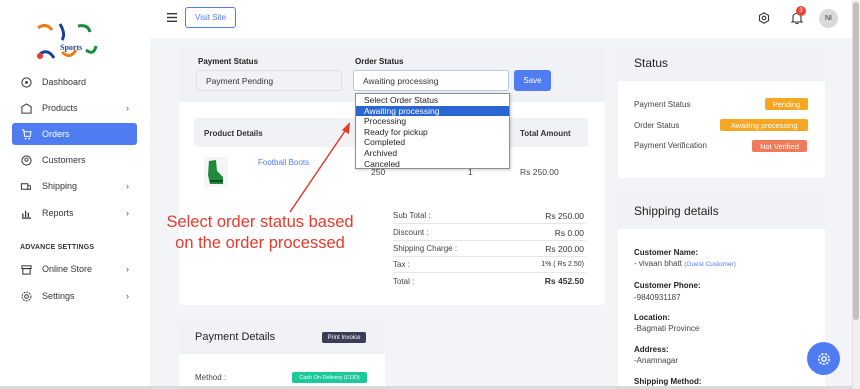 The image size is (860, 389). I want to click on menu-icon, so click(172, 17).